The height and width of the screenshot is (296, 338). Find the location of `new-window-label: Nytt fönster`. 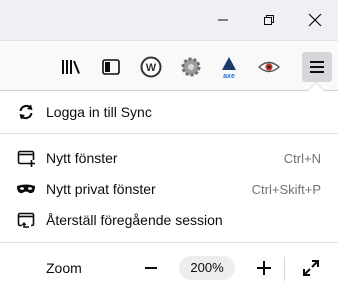

new-window-label: Nytt fönster is located at coordinates (82, 158).